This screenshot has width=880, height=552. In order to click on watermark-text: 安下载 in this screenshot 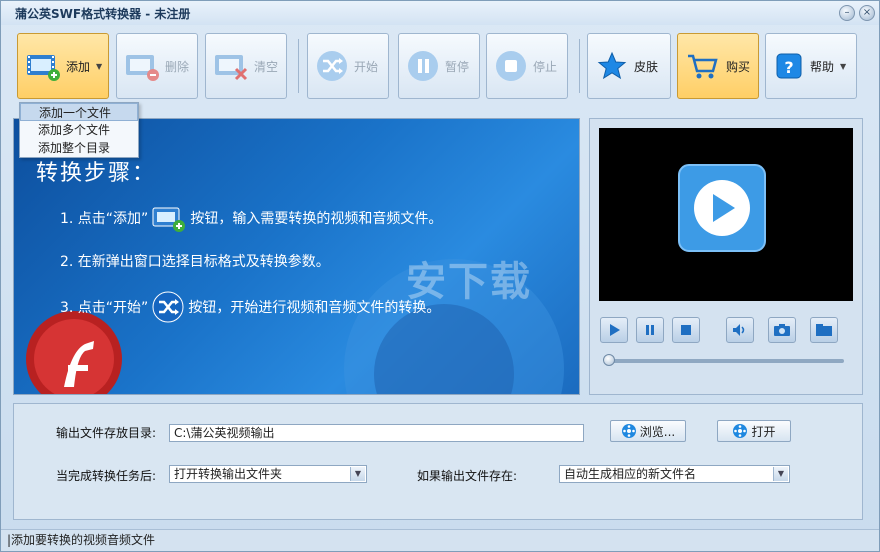, I will do `click(469, 282)`.